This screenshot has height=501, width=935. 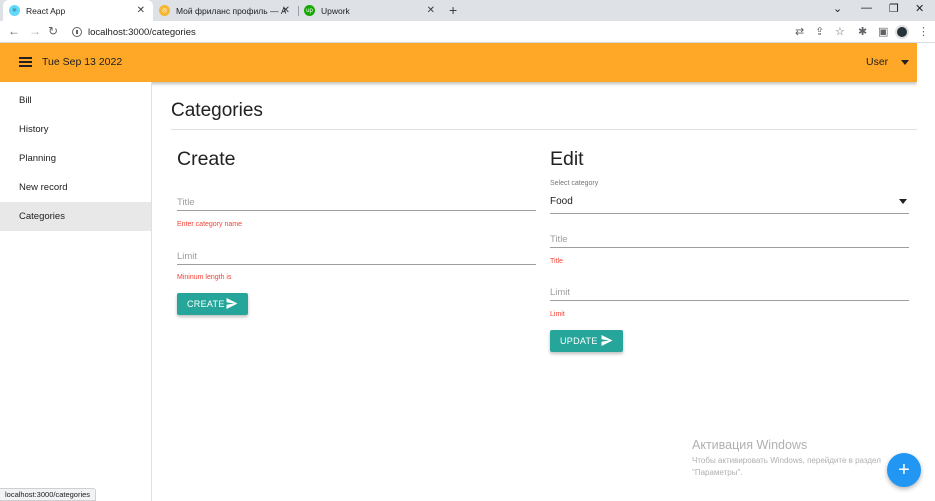 I want to click on sidebar-item-categories: Categories, so click(x=75, y=216).